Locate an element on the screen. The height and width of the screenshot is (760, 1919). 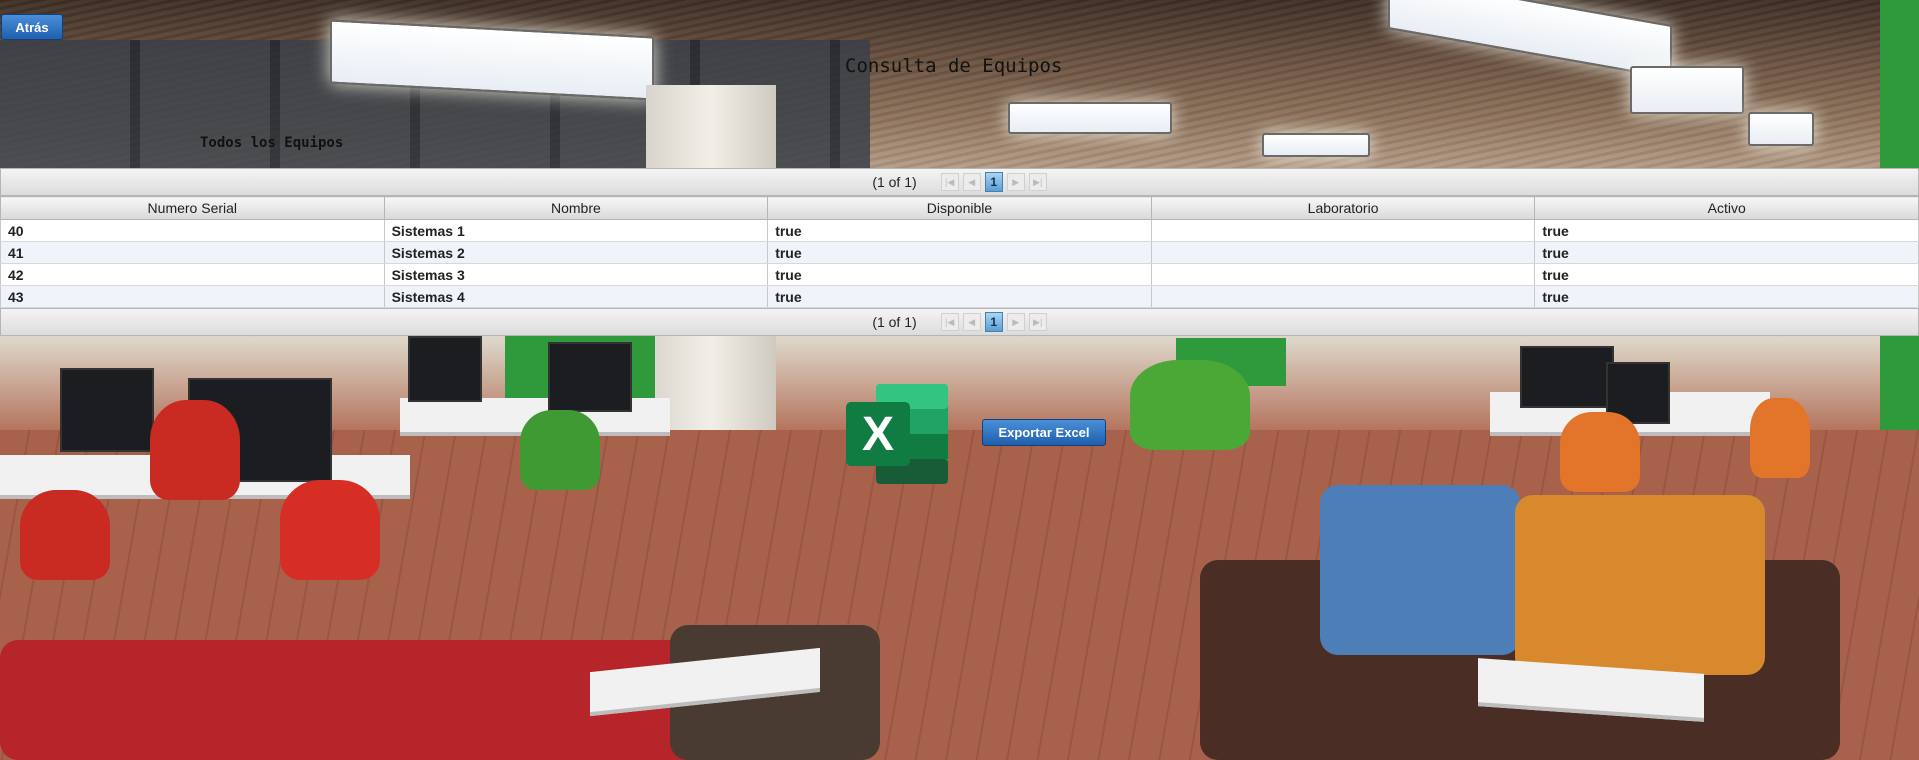
table-row: 40 Sistemas 1 true true is located at coordinates (959, 230).